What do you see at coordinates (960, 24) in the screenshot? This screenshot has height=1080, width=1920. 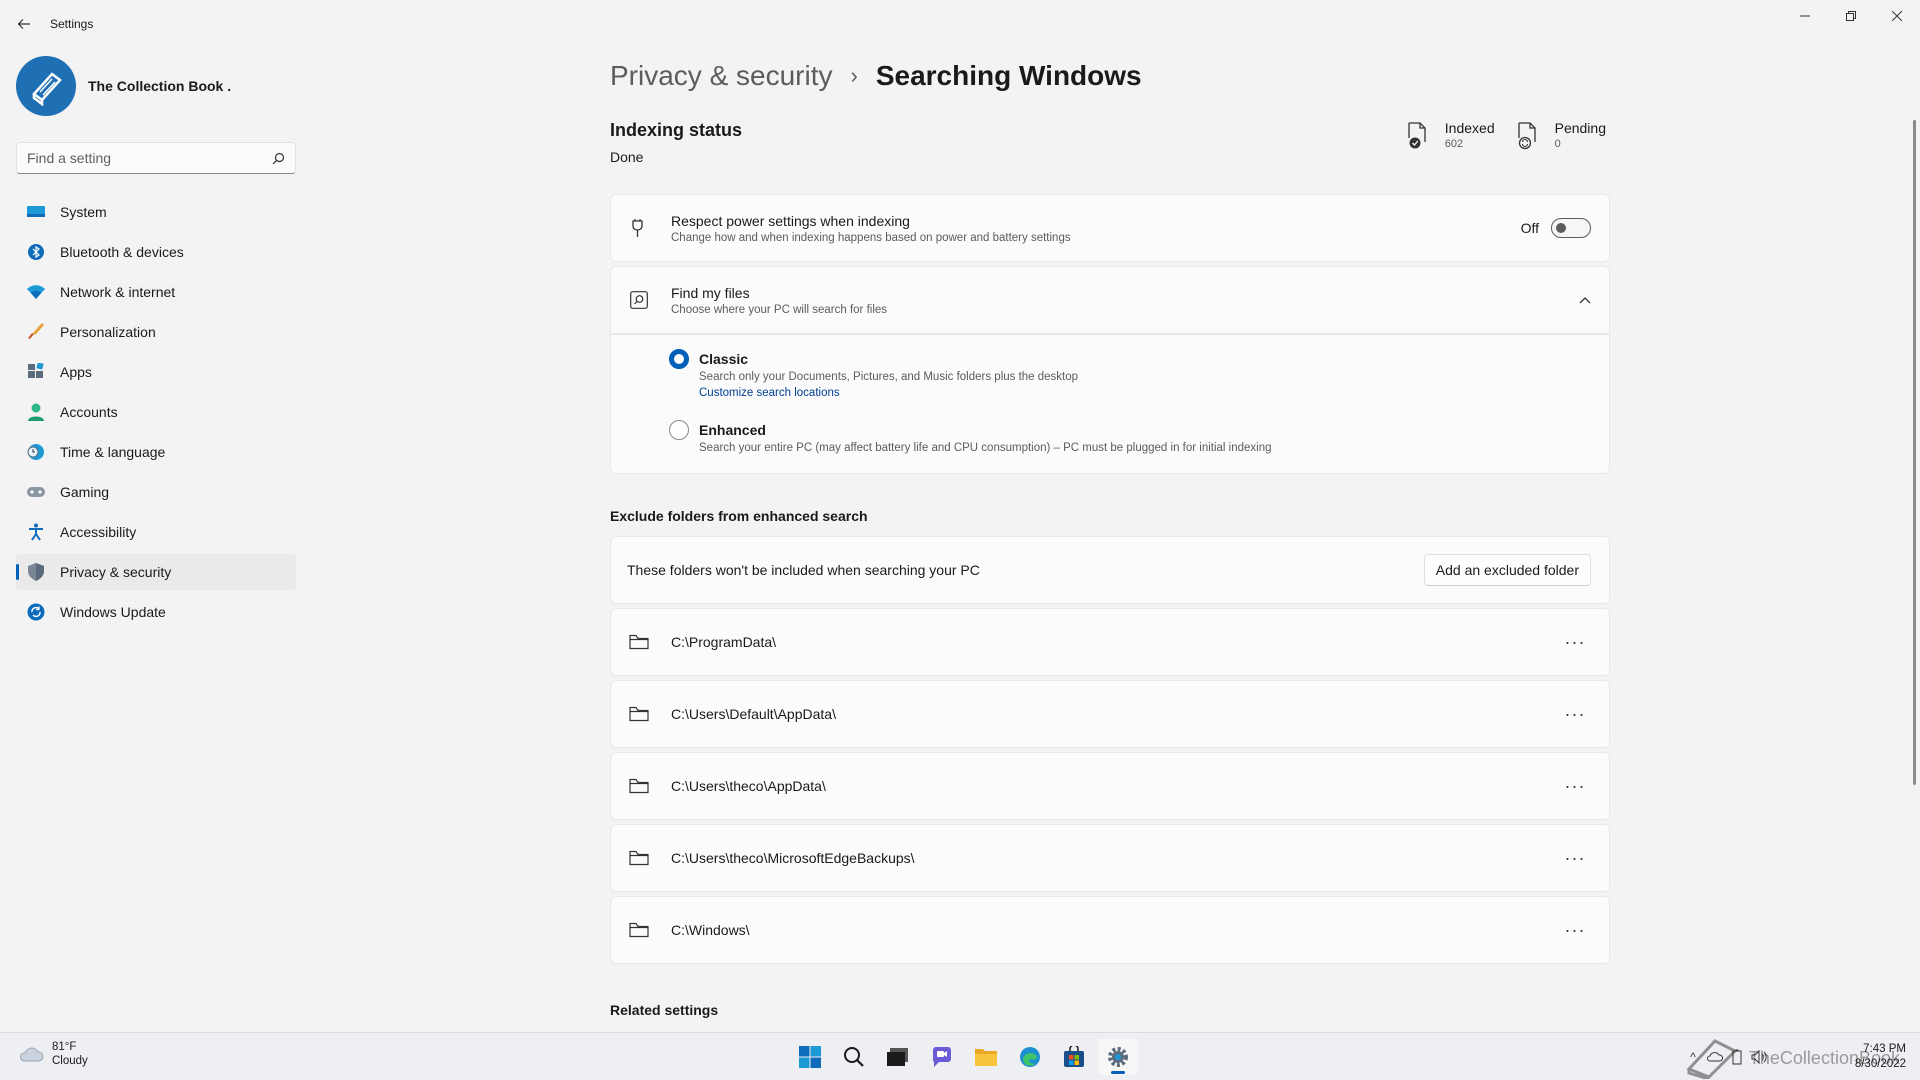 I see `title-bar: Settings` at bounding box center [960, 24].